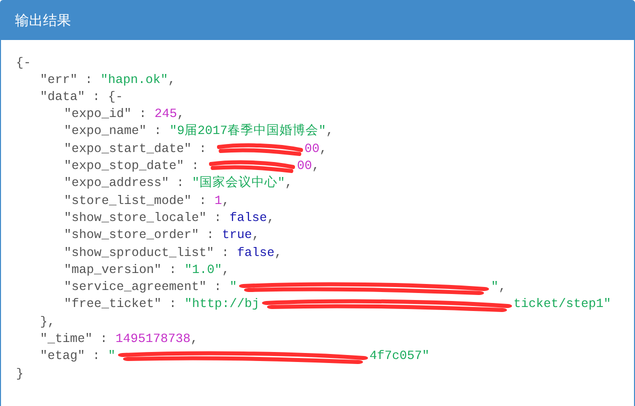 Image resolution: width=635 pixels, height=406 pixels. Describe the element at coordinates (135, 201) in the screenshot. I see `json-key: "store_list_mode" :` at that location.